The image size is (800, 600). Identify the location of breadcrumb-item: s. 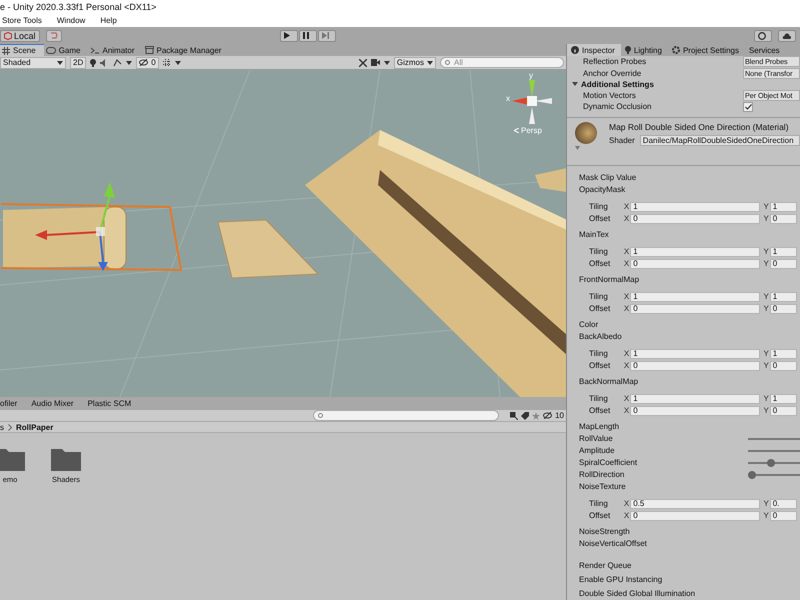
(2, 427).